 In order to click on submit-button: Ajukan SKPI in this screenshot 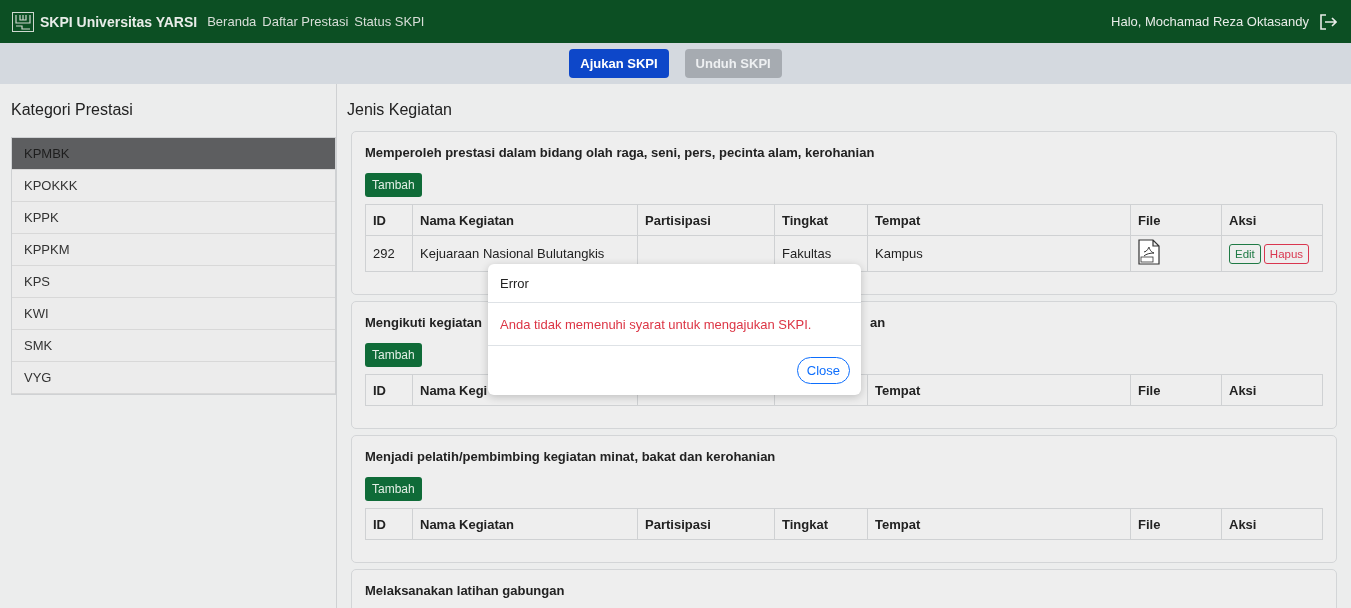, I will do `click(619, 63)`.